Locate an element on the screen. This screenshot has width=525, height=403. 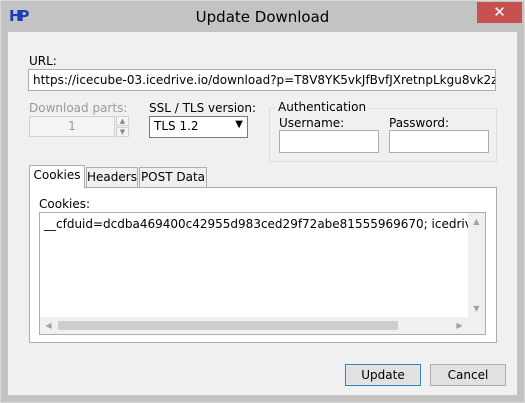
scroll-right-icon: ▶ is located at coordinates (459, 325).